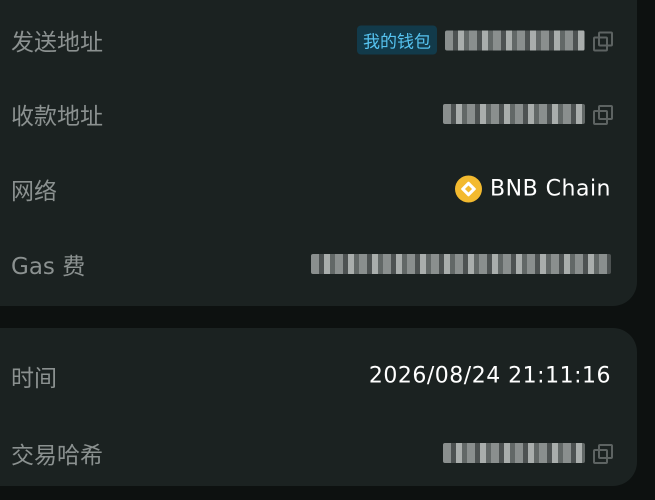 The image size is (655, 500). I want to click on gas-fee-row: Gas 费, so click(318, 264).